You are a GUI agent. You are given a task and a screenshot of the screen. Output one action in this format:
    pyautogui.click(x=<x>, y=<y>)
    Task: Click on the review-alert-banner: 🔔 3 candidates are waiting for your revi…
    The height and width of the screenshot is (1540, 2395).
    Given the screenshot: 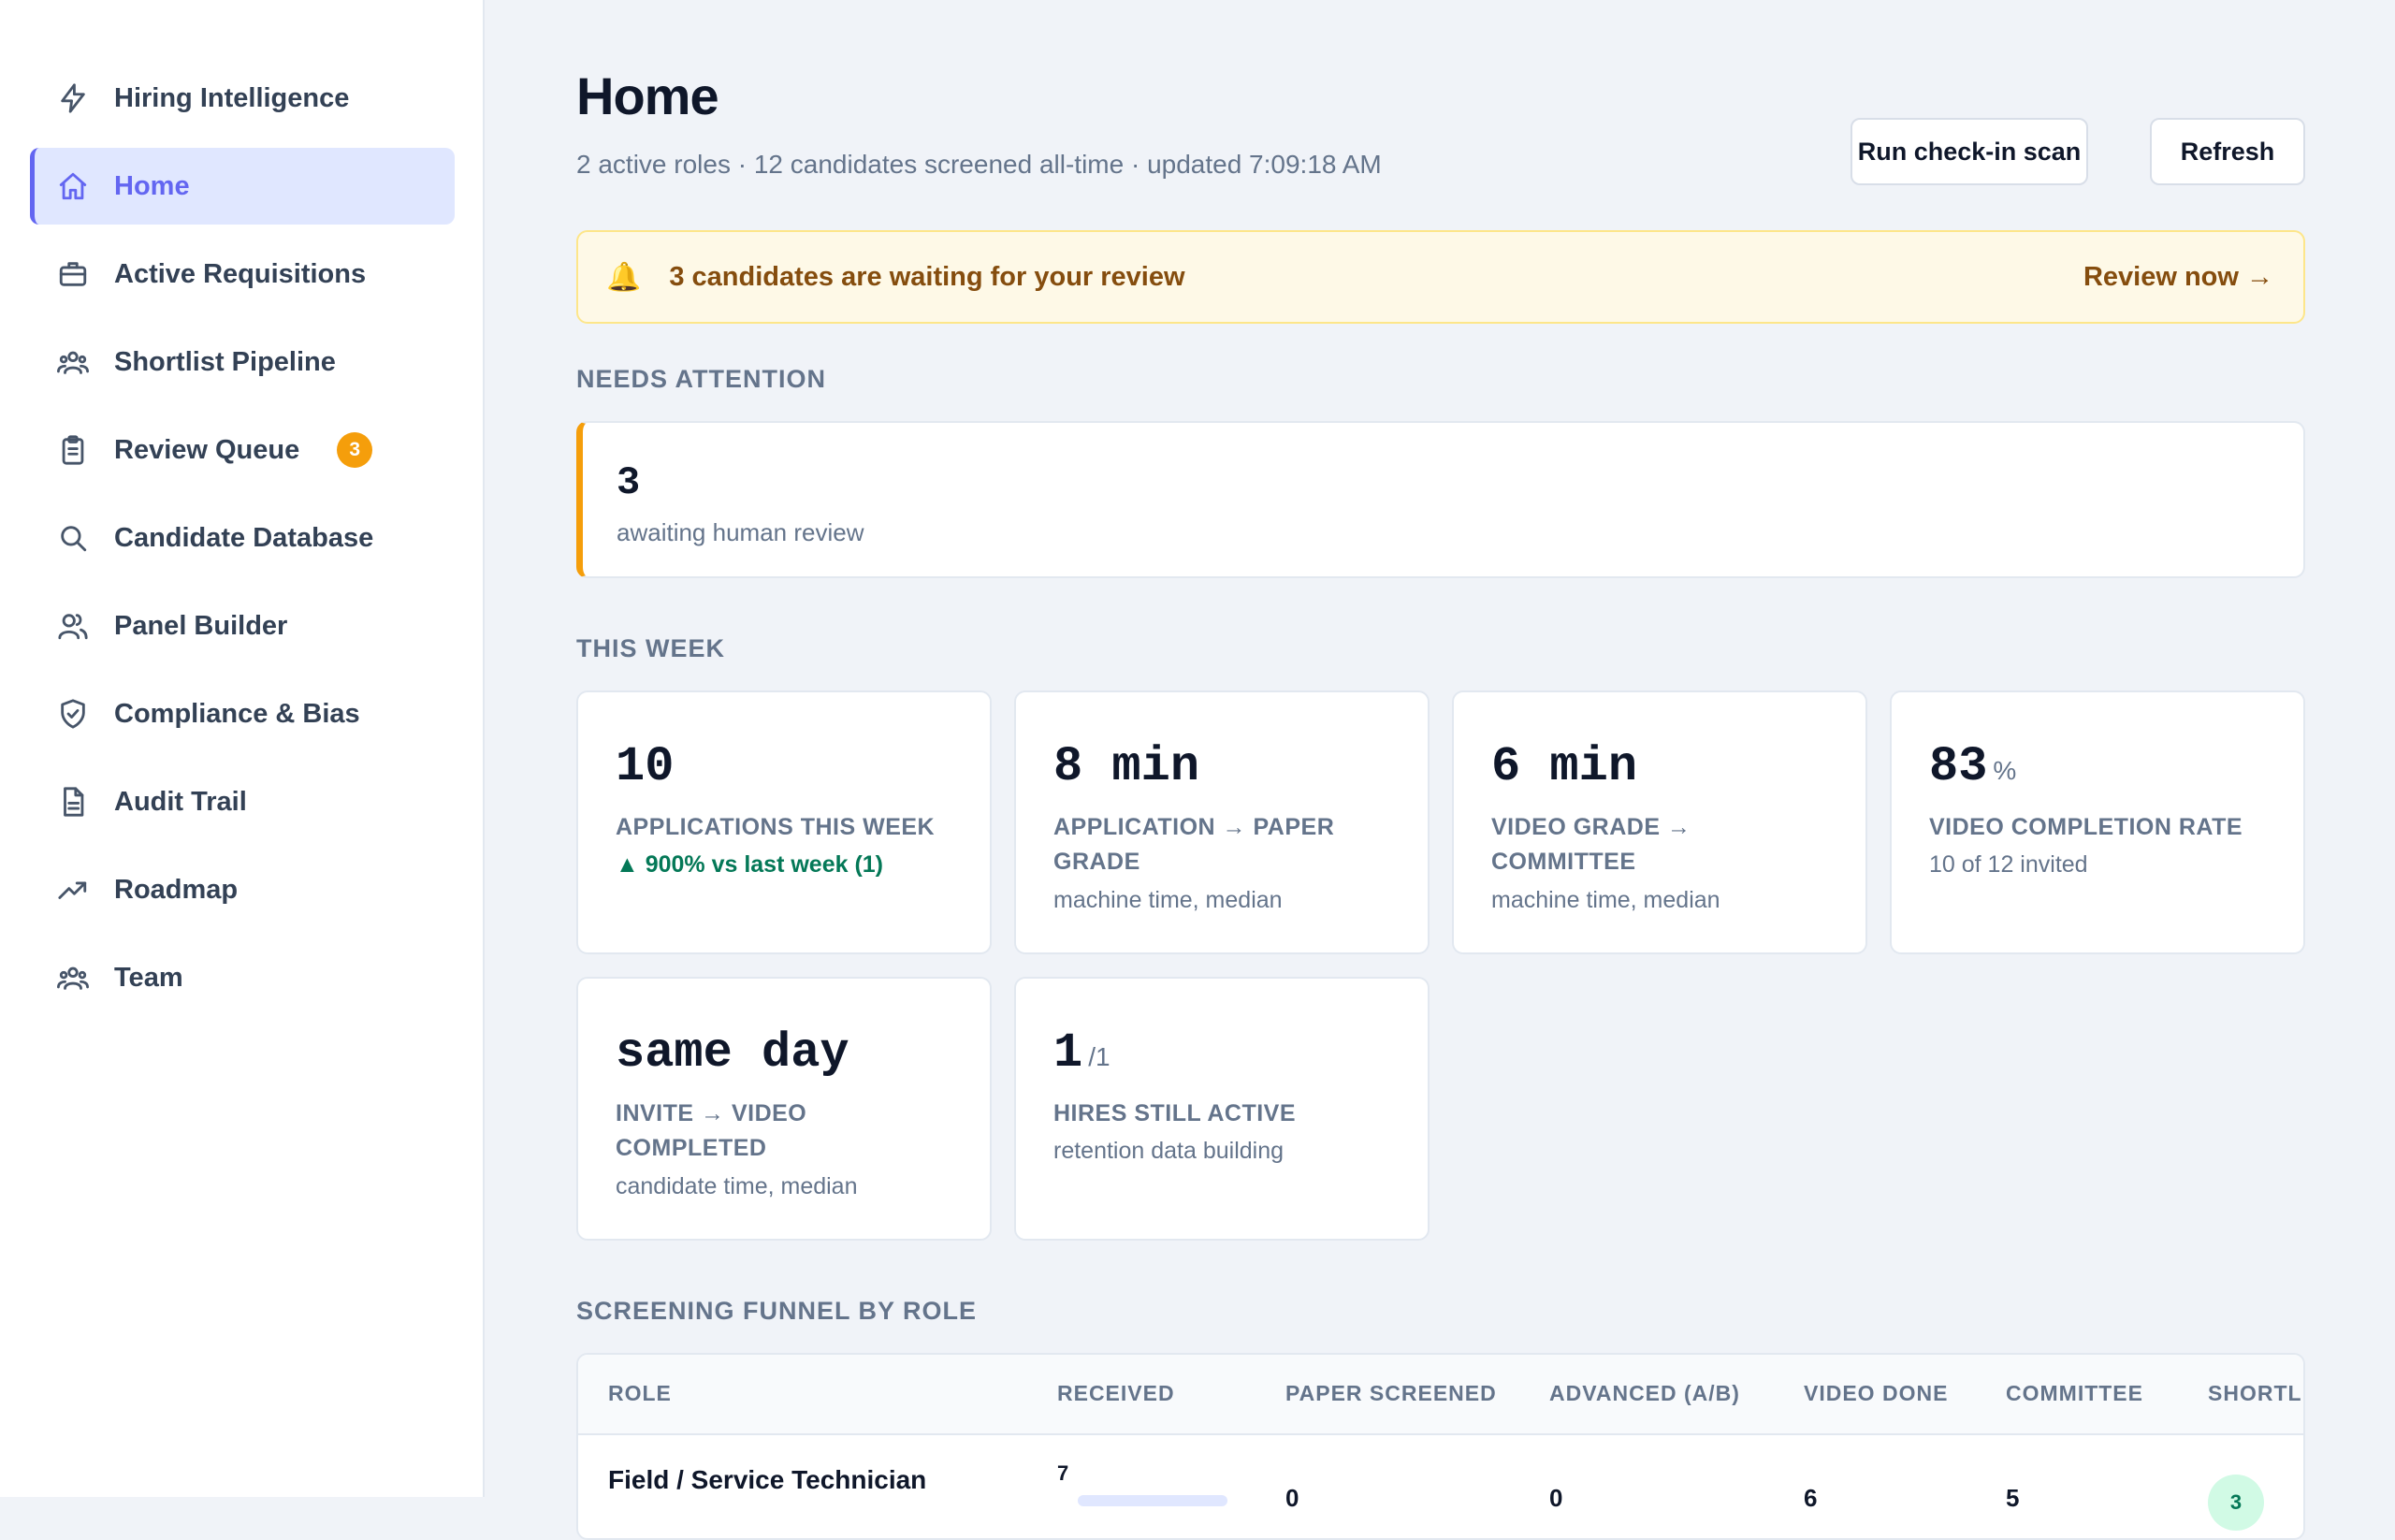 What is the action you would take?
    pyautogui.click(x=1440, y=277)
    